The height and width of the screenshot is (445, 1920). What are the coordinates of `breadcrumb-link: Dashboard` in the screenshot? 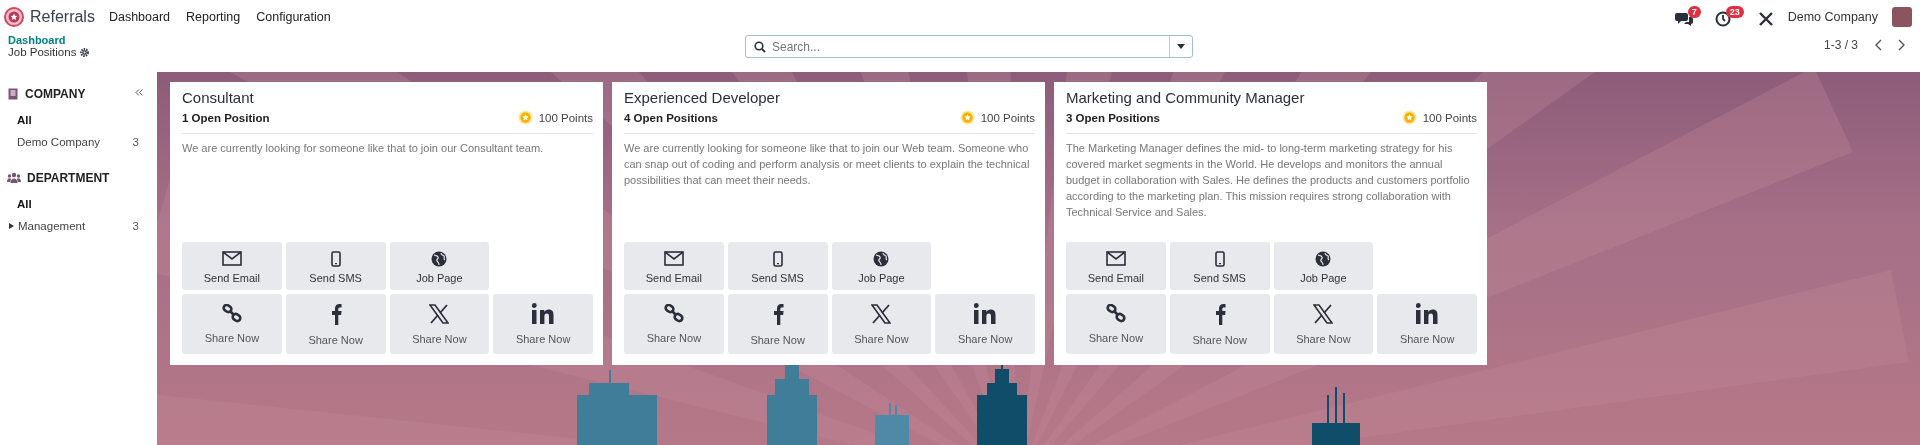 It's located at (183, 40).